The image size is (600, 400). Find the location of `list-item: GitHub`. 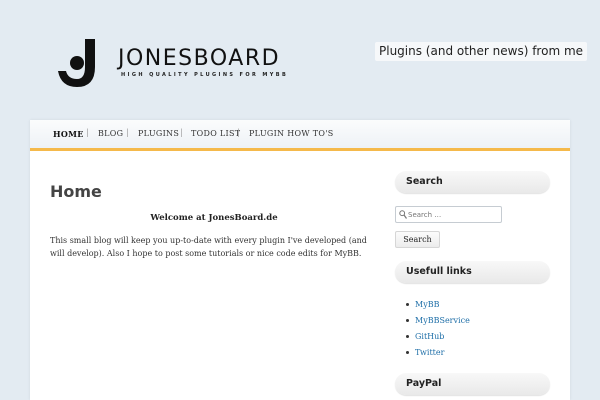

list-item: GitHub is located at coordinates (436, 337).